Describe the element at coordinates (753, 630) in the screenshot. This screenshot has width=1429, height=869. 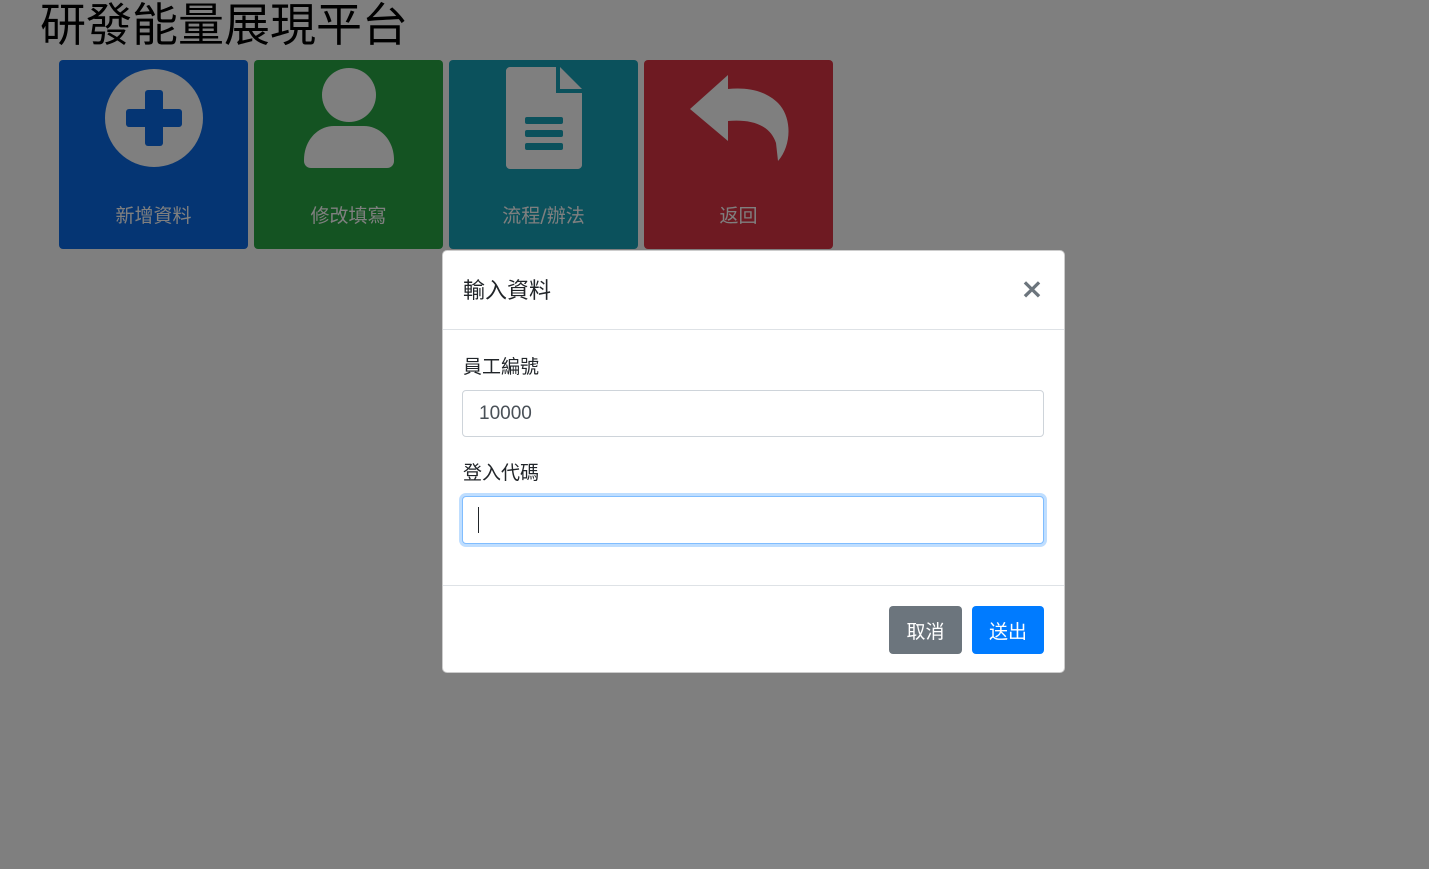
I see `modal-footer: 取消 送出` at that location.